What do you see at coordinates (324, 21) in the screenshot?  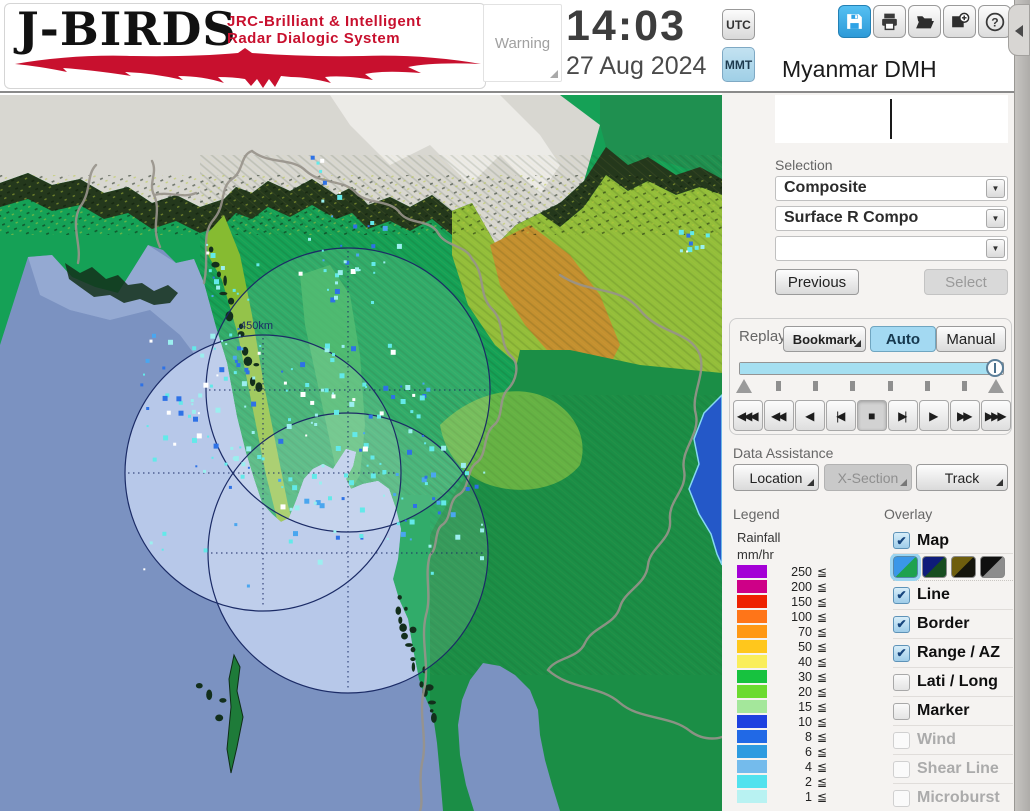 I see `logo-subtitle-line1: JRC-Brilliant & Intelligent` at bounding box center [324, 21].